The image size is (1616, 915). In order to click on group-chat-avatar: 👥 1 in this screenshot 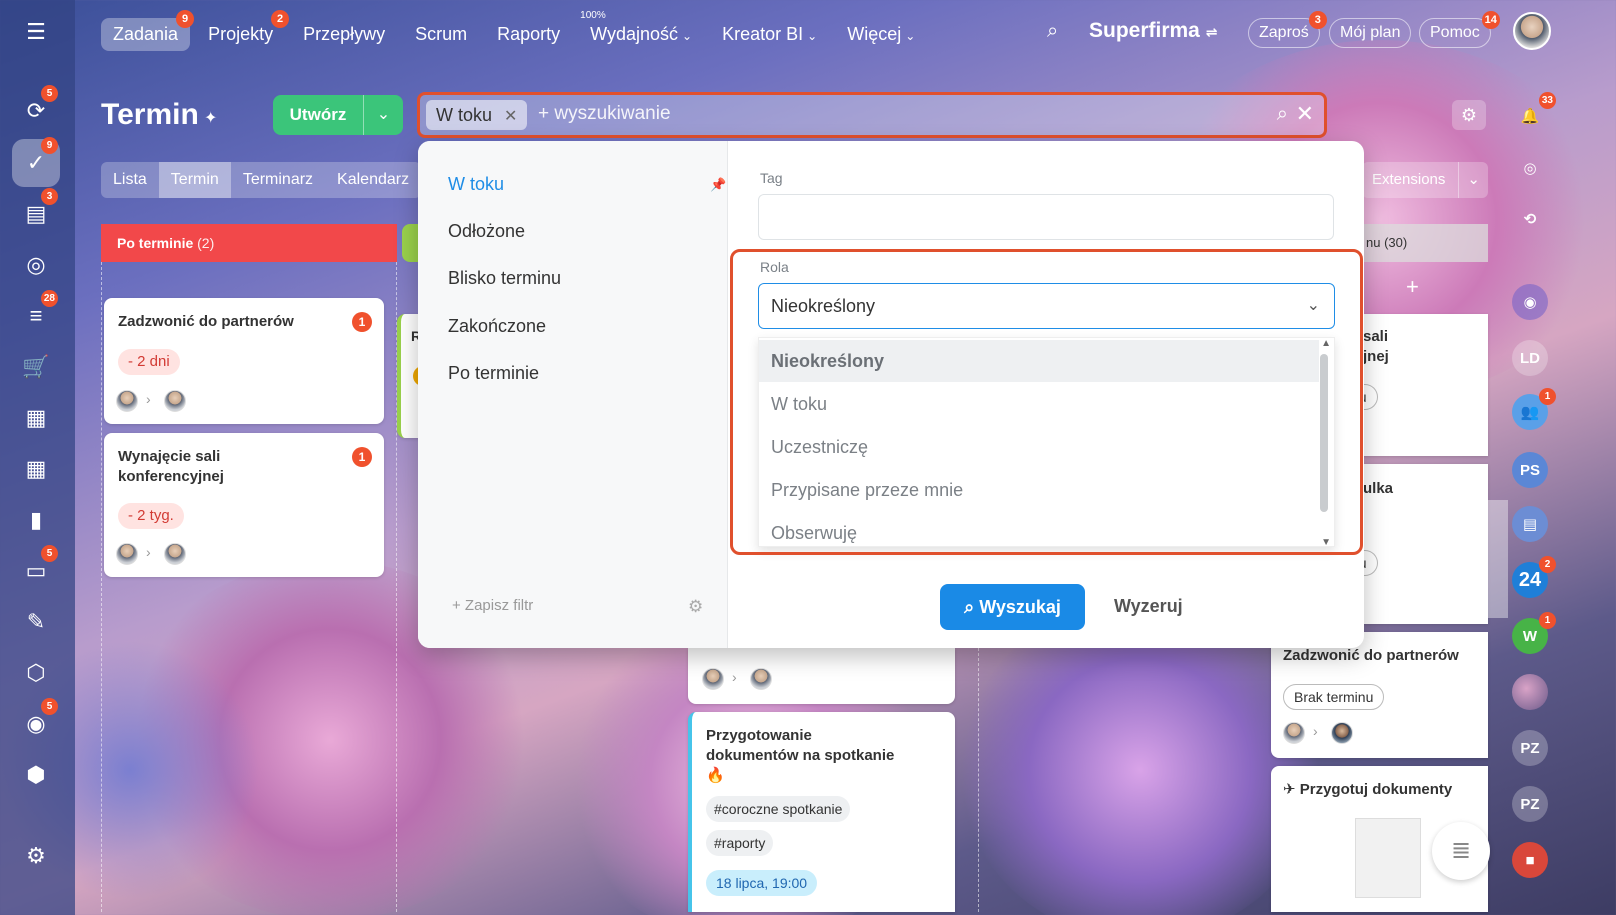, I will do `click(1534, 409)`.